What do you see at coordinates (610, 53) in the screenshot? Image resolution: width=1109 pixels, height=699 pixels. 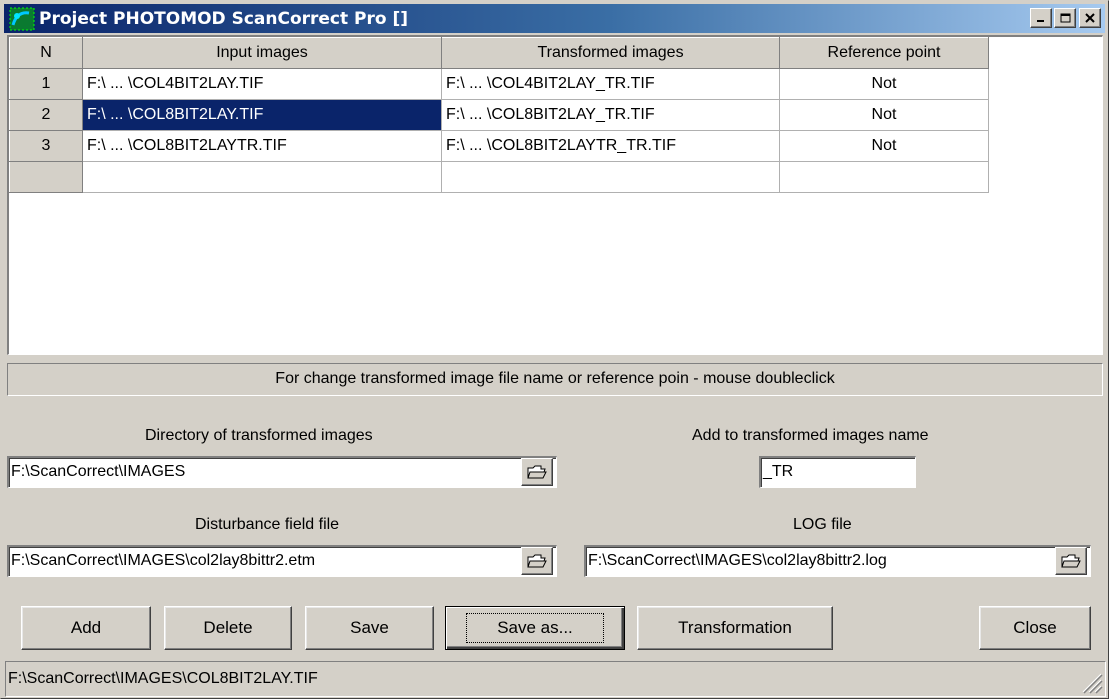 I see `column-header-transformed: Transformed images` at bounding box center [610, 53].